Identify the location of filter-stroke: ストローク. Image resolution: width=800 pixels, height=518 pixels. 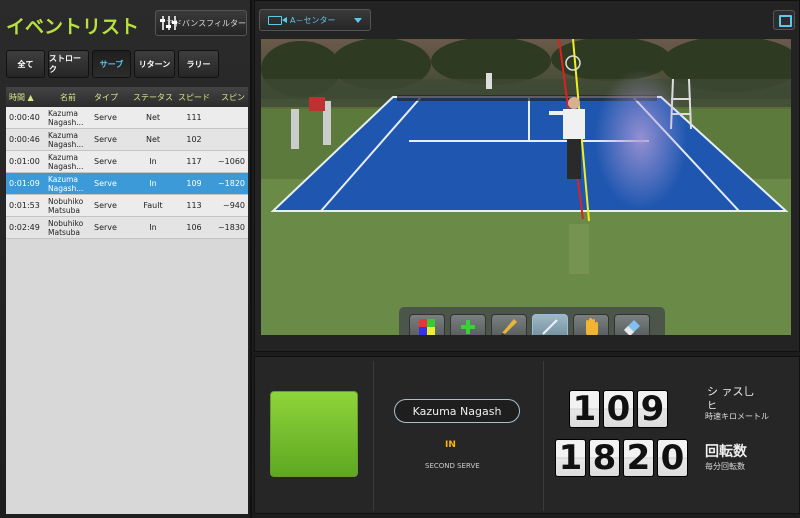
(68, 64).